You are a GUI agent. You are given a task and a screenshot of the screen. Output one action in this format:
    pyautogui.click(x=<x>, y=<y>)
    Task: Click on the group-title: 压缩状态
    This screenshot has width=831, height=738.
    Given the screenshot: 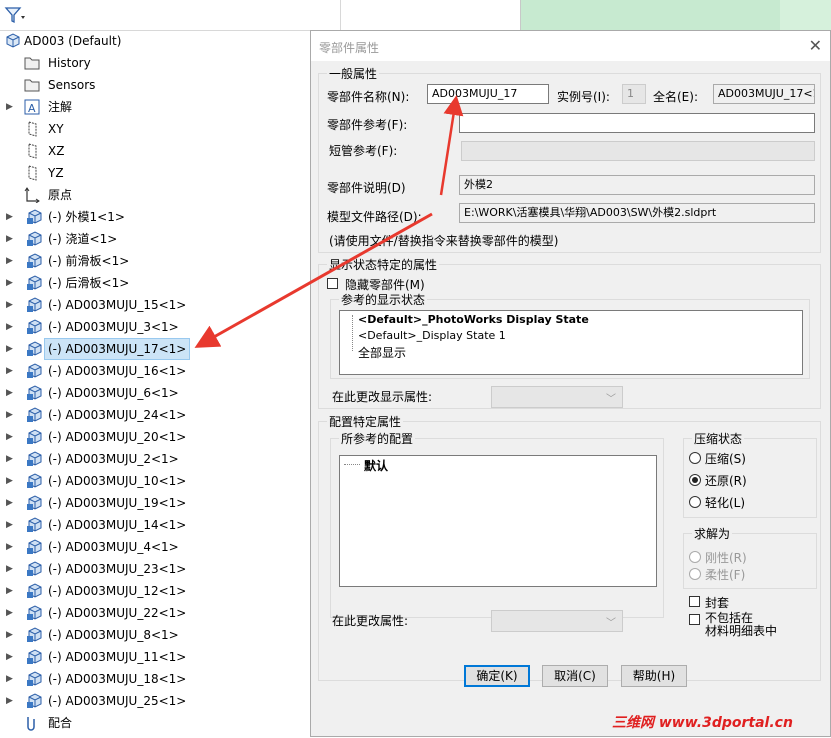 What is the action you would take?
    pyautogui.click(x=718, y=438)
    